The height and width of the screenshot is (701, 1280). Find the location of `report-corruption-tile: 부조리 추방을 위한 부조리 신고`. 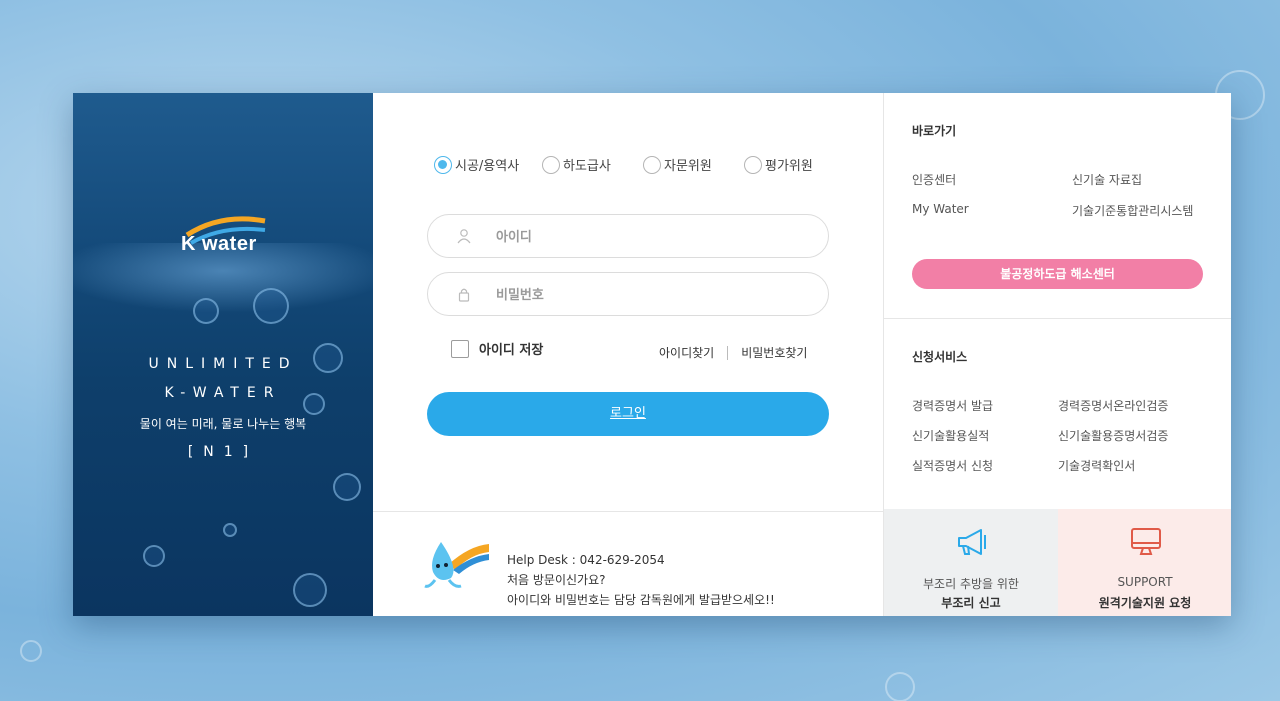

report-corruption-tile: 부조리 추방을 위한 부조리 신고 is located at coordinates (971, 562).